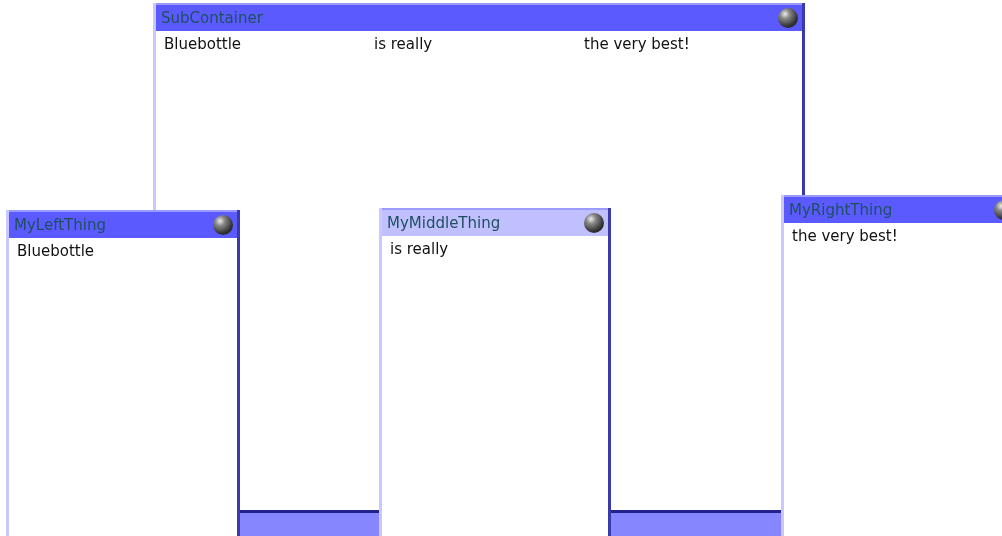  What do you see at coordinates (56, 251) in the screenshot?
I see `window-text: Bluebottle` at bounding box center [56, 251].